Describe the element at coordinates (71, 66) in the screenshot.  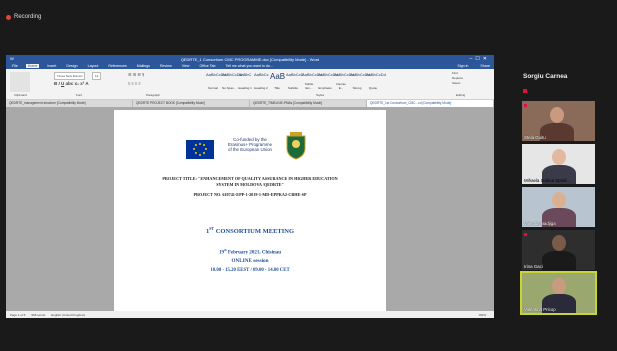
I see `tab-design: Design` at that location.